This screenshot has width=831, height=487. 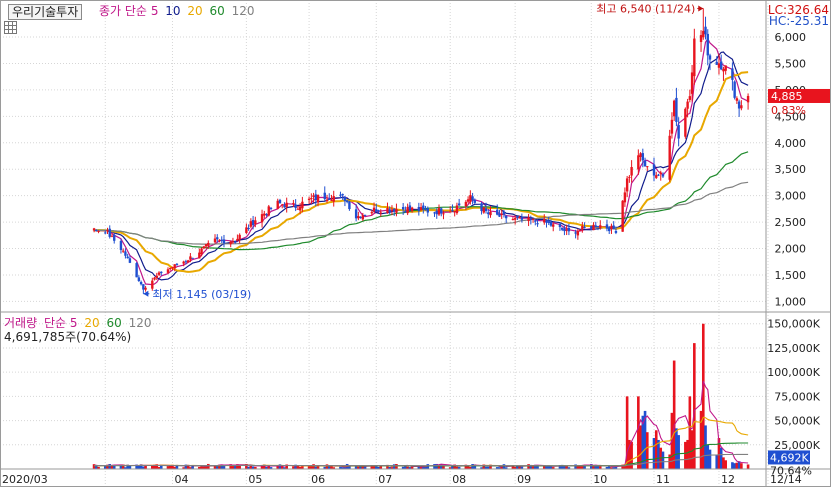 I want to click on price-tick-label: 1,500, so click(x=791, y=275).